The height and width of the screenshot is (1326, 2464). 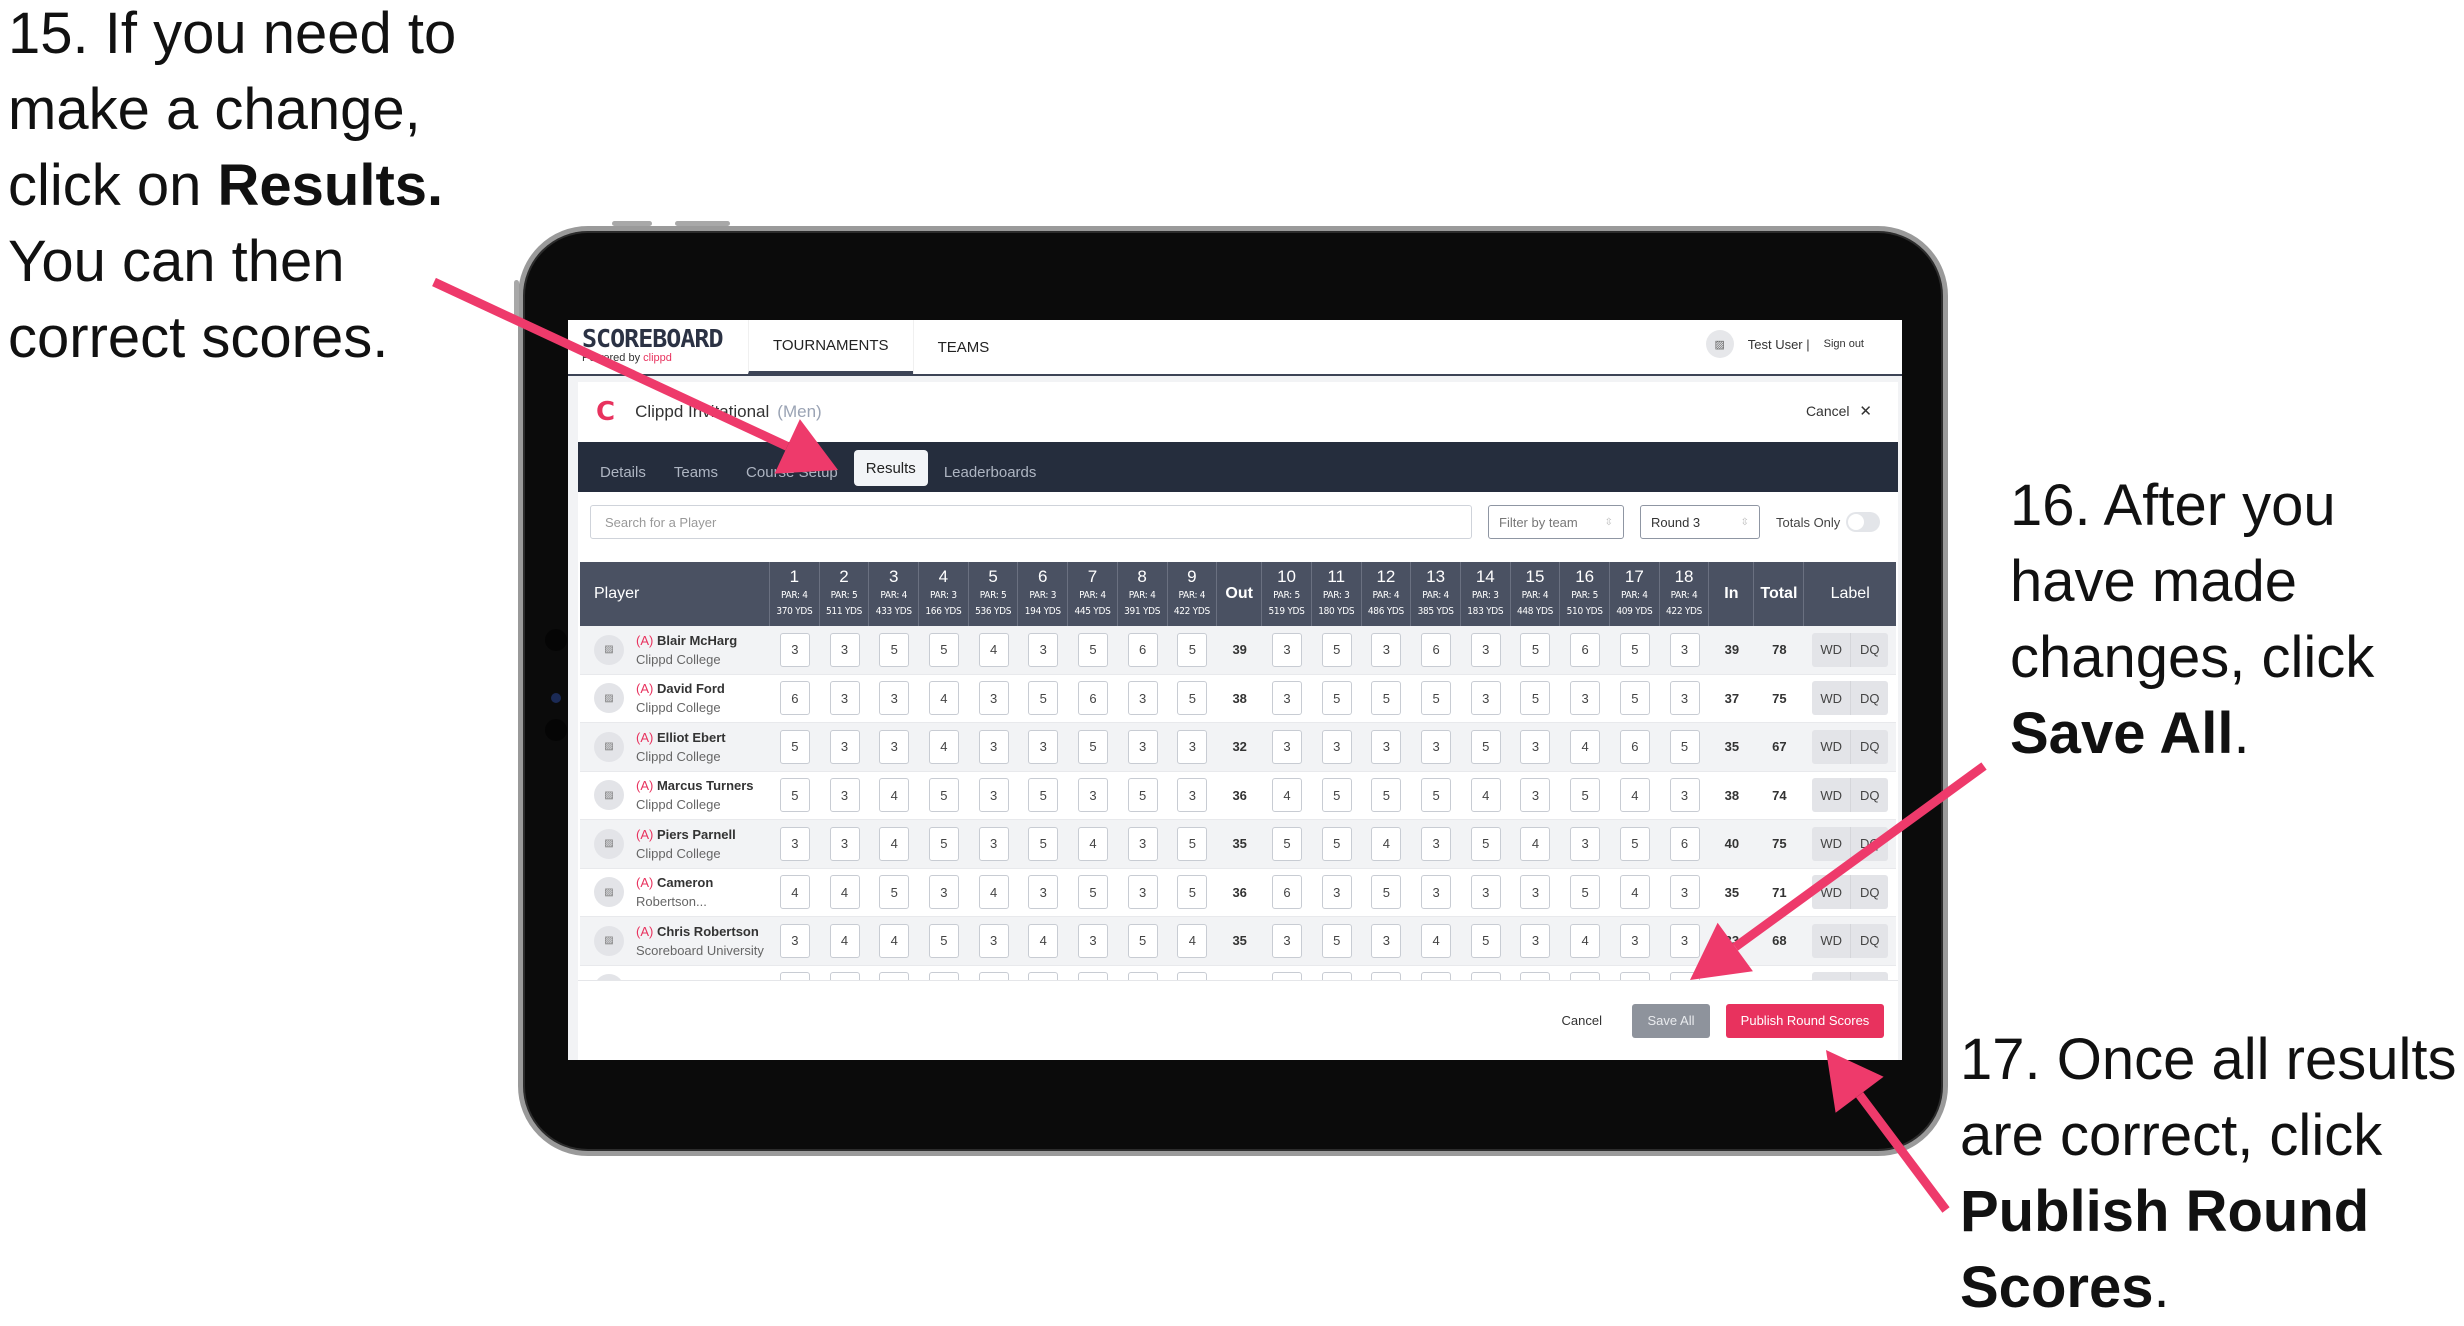 What do you see at coordinates (695, 785) in the screenshot?
I see `player-name: (A) Marcus Turners` at bounding box center [695, 785].